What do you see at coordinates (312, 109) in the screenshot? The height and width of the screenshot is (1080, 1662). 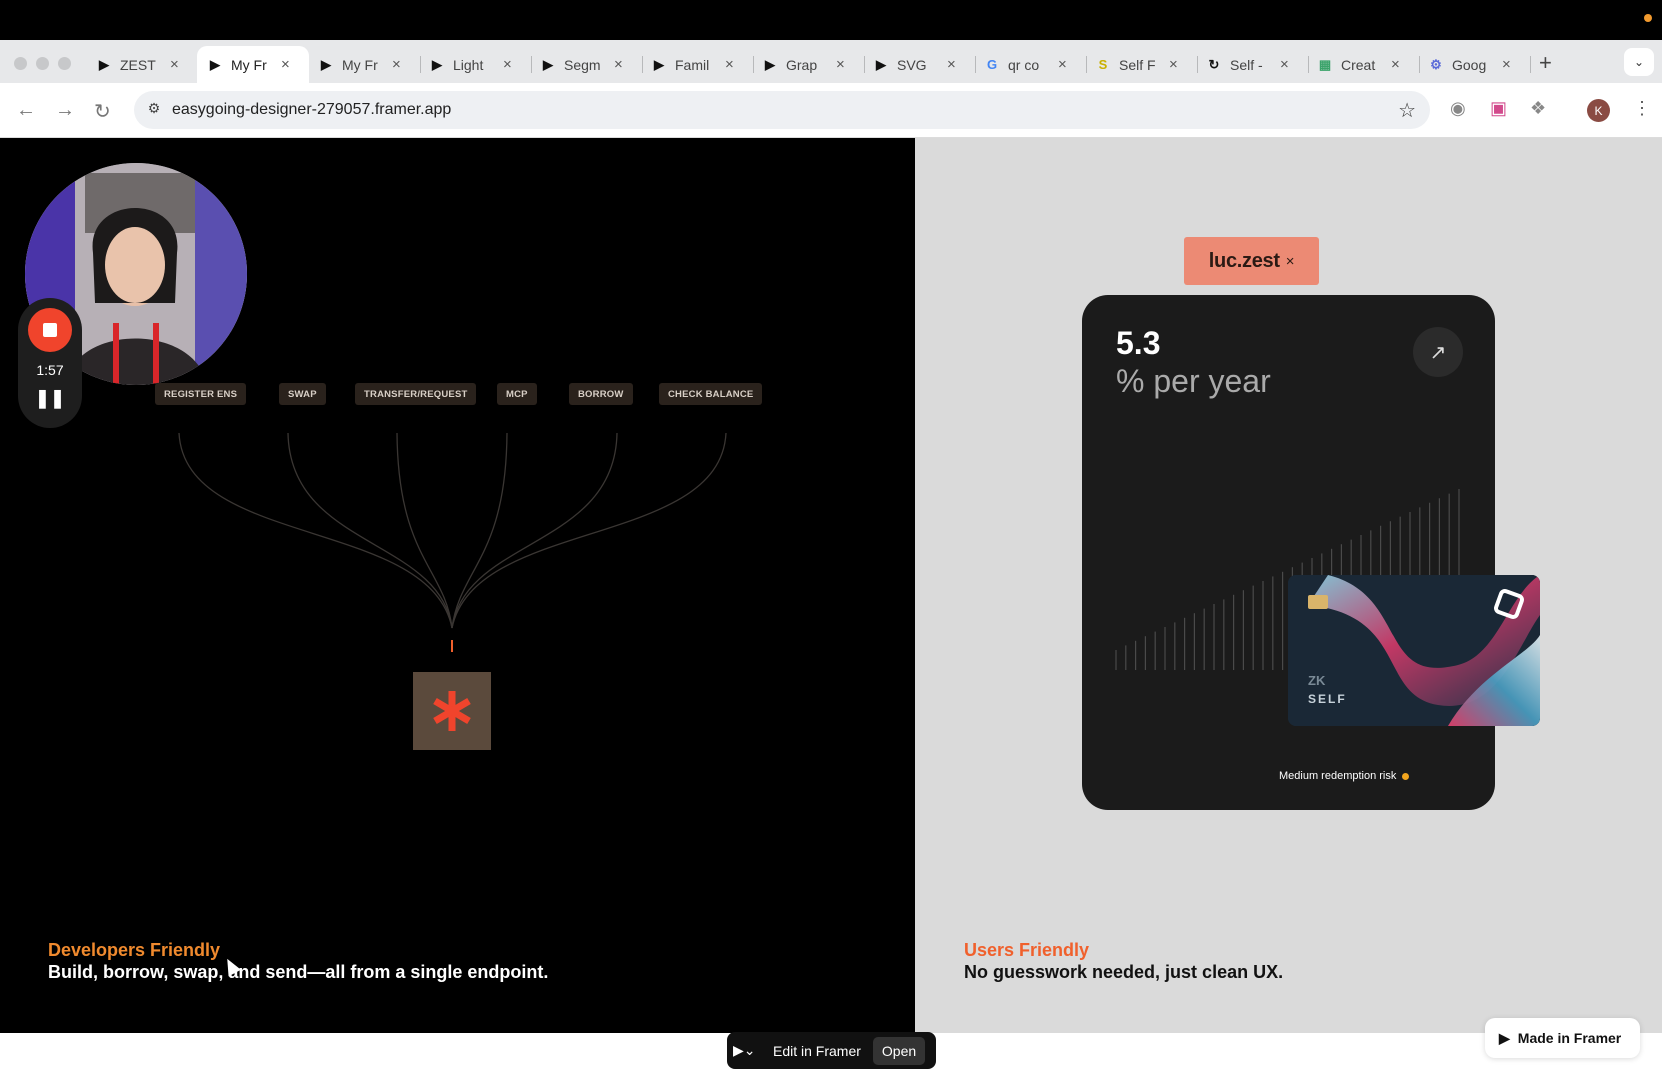 I see `url-text: easygoing-designer-279057.framer.app` at bounding box center [312, 109].